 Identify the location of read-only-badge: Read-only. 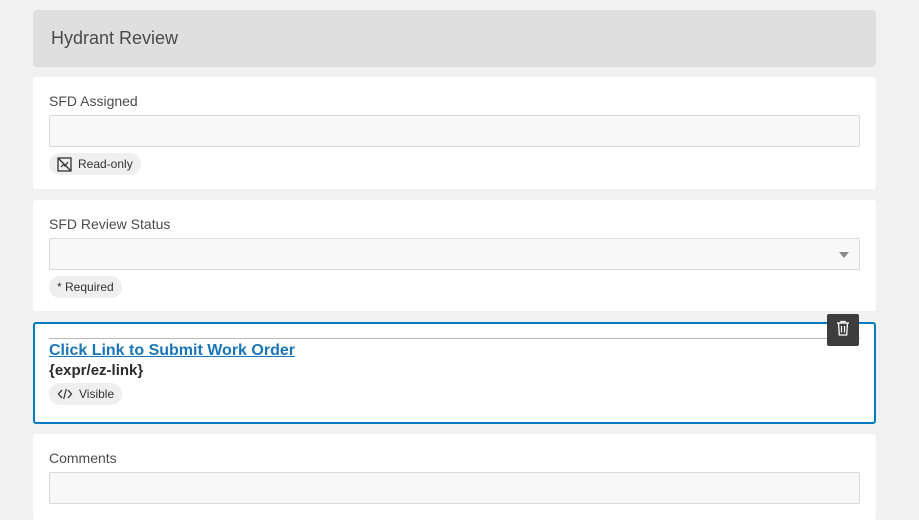
(95, 164).